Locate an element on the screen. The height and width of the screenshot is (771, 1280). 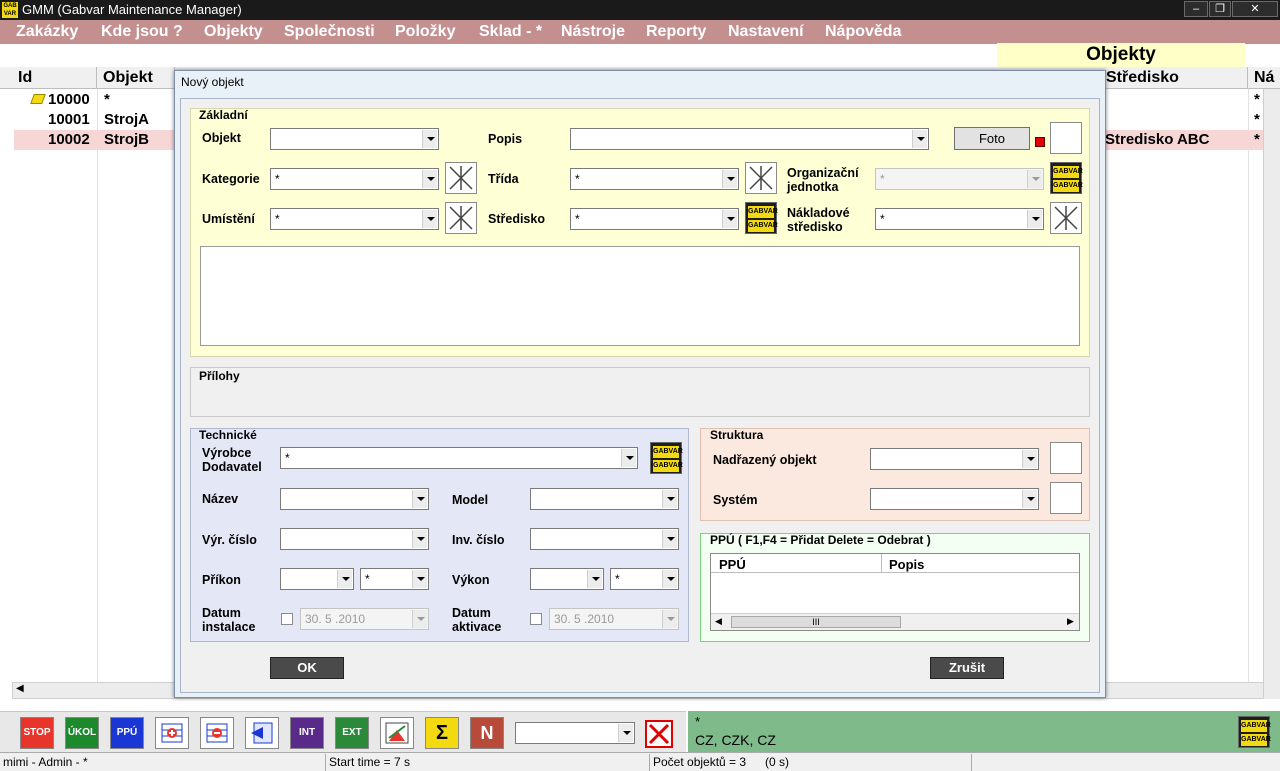
vyrobce-combo: * is located at coordinates (459, 458).